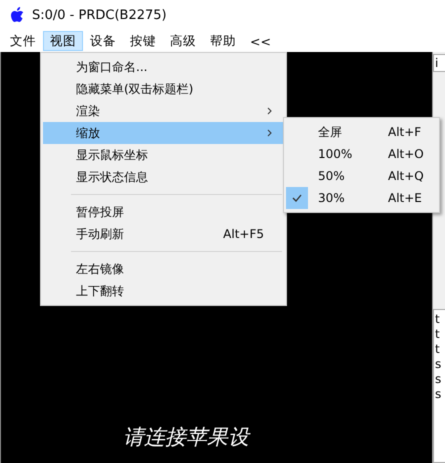 The height and width of the screenshot is (463, 445). Describe the element at coordinates (103, 41) in the screenshot. I see `menu-bar-item: 设备` at that location.